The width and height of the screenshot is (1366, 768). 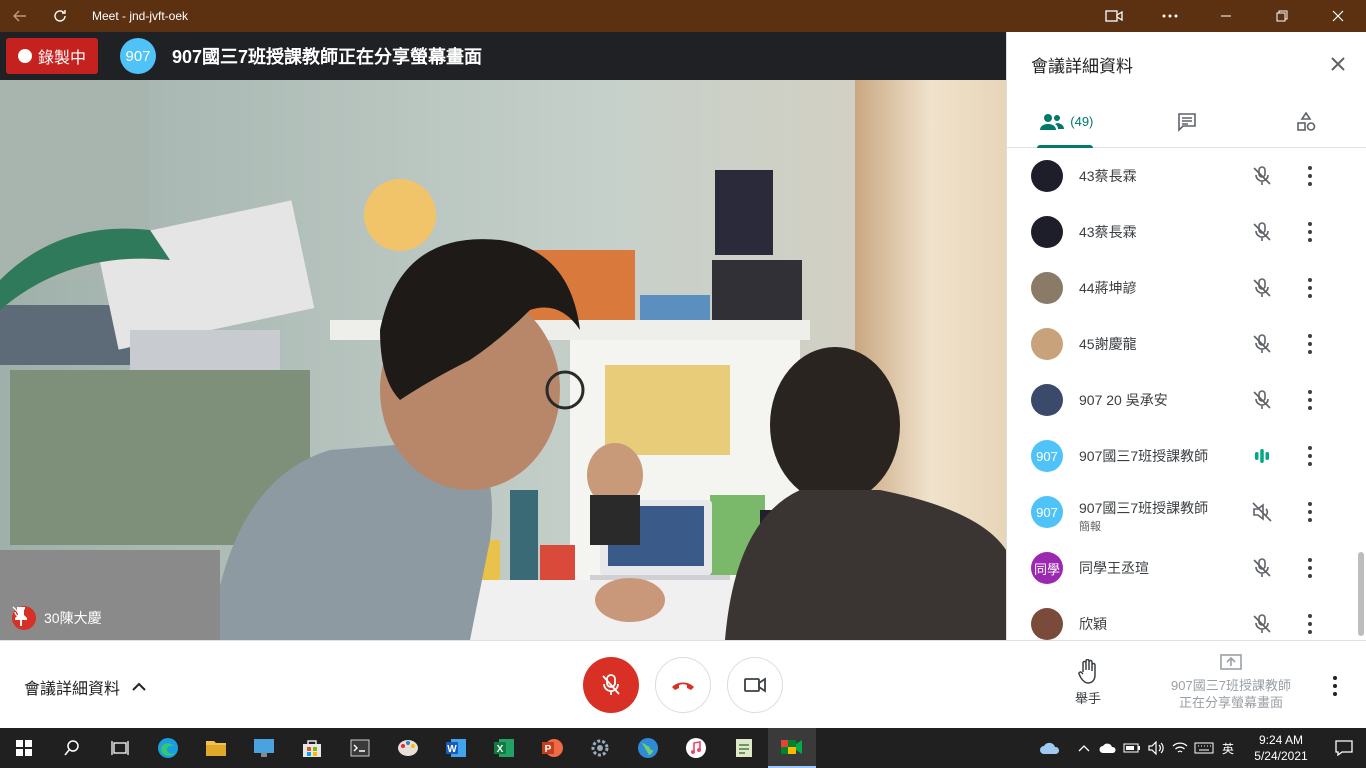 I want to click on toggle-camera-button, so click(x=755, y=685).